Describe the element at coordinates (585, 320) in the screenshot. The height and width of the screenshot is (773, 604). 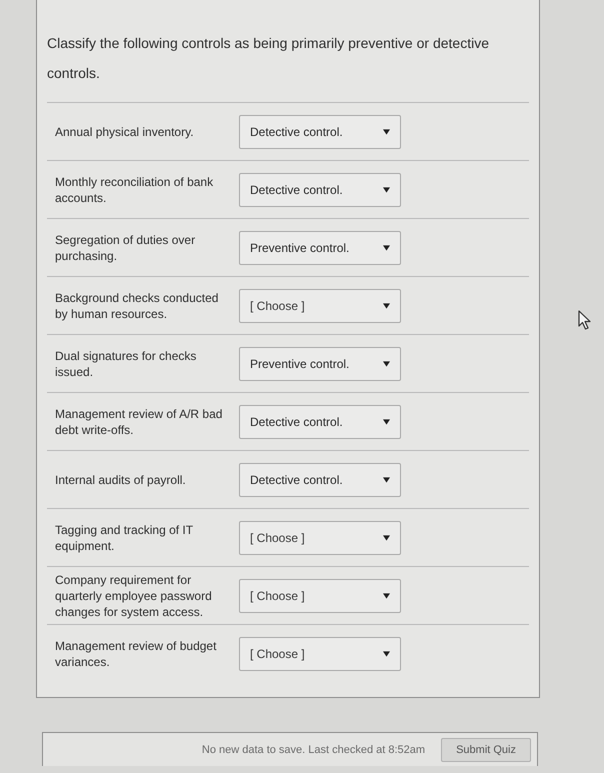
I see `mouse-pointer-icon` at that location.